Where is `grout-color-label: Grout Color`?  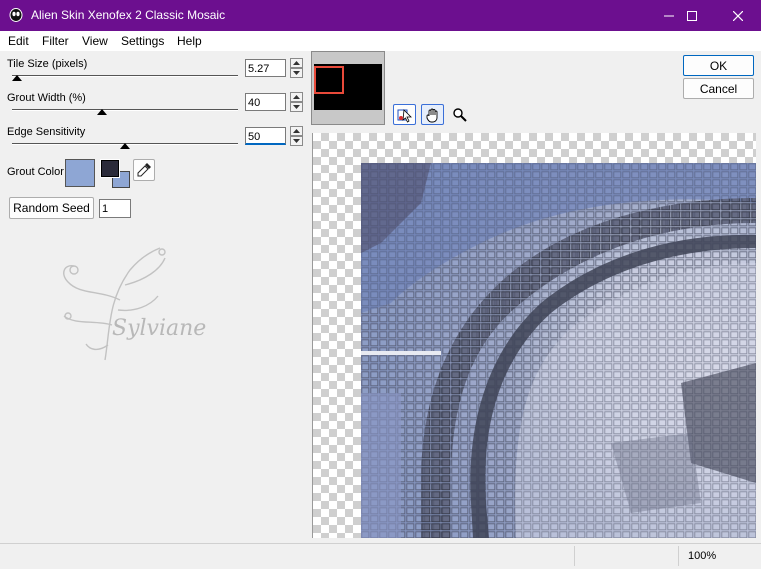 grout-color-label: Grout Color is located at coordinates (35, 172).